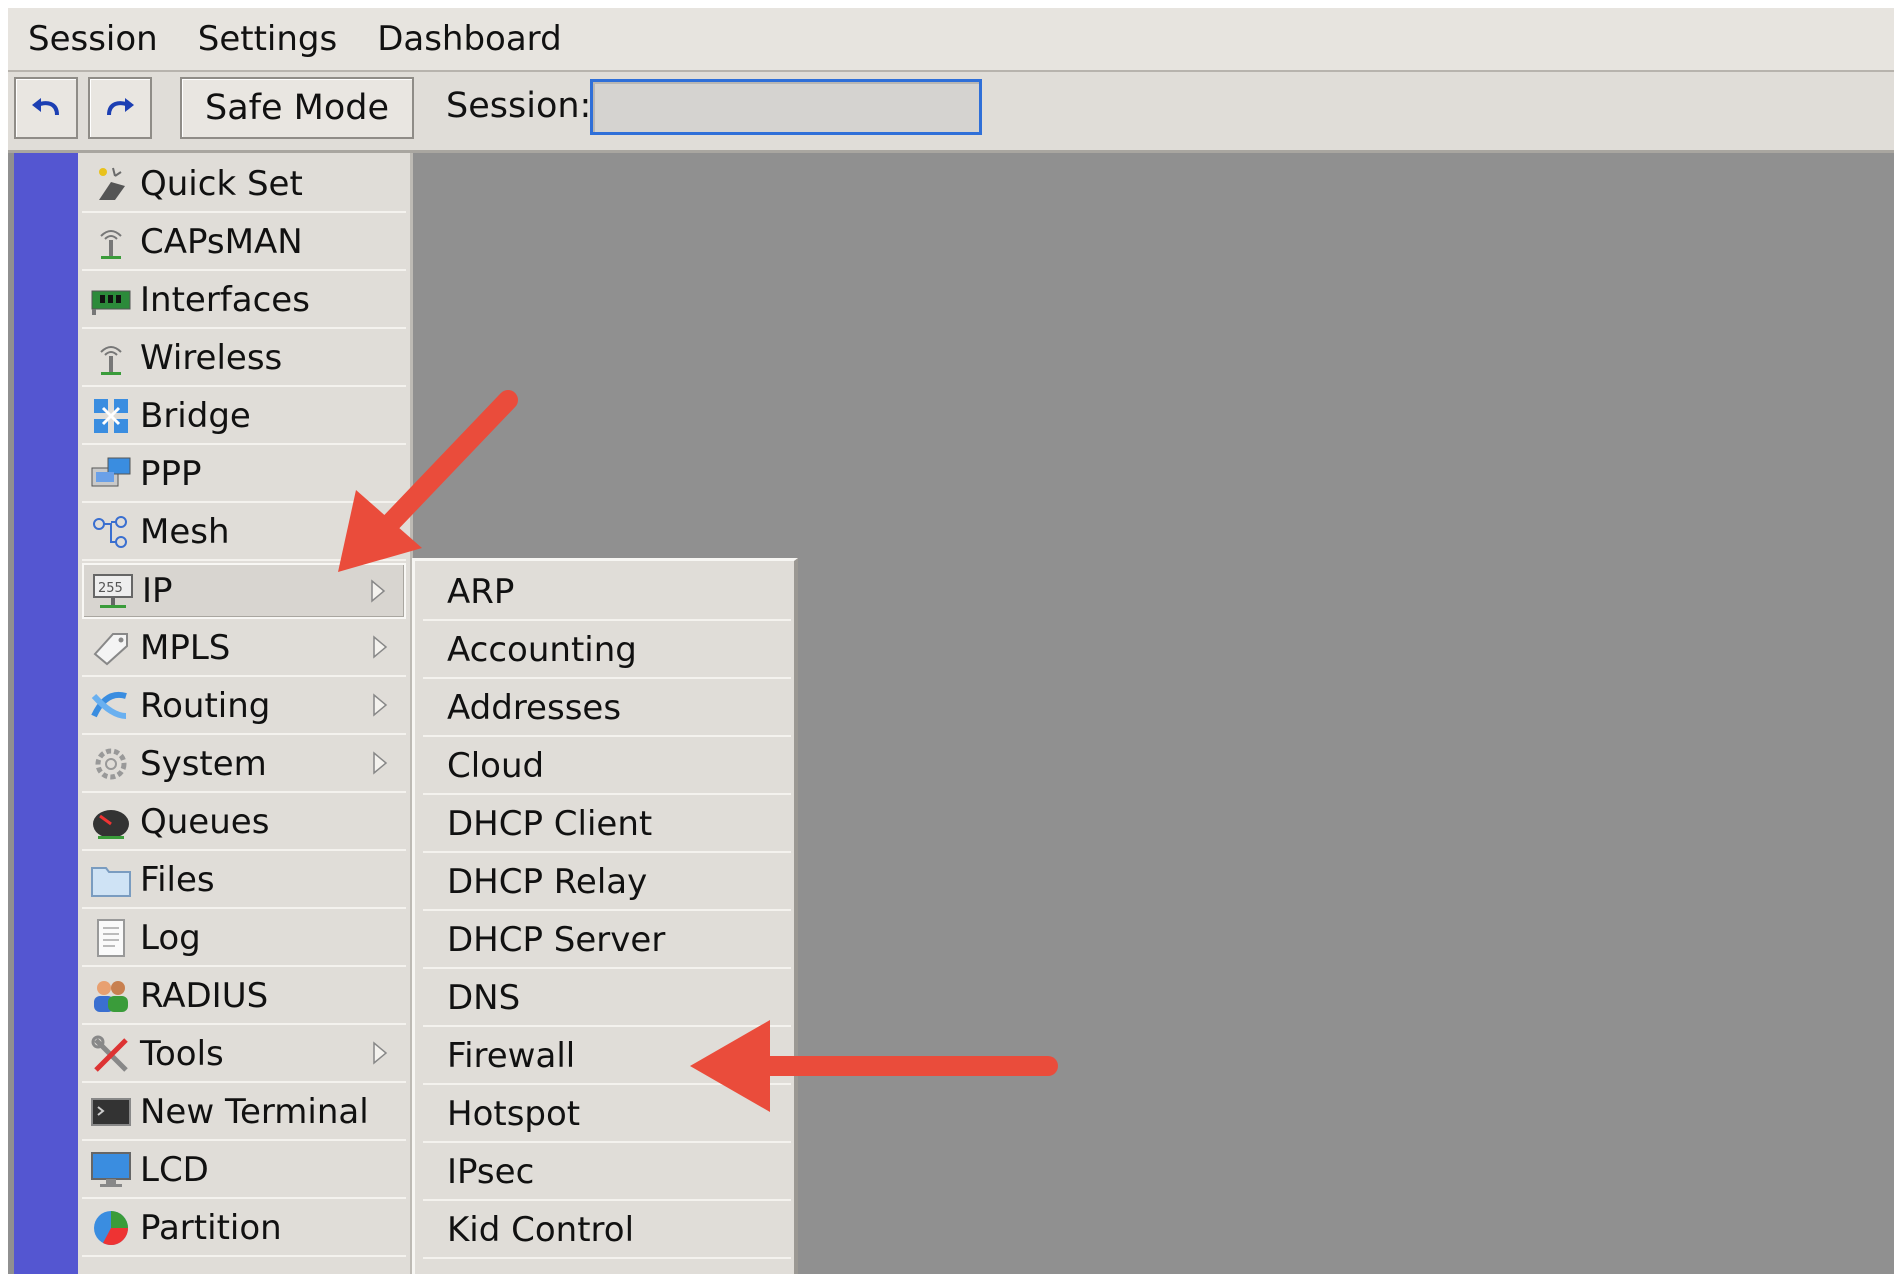 The width and height of the screenshot is (1902, 1274). I want to click on monitor-icon, so click(111, 1170).